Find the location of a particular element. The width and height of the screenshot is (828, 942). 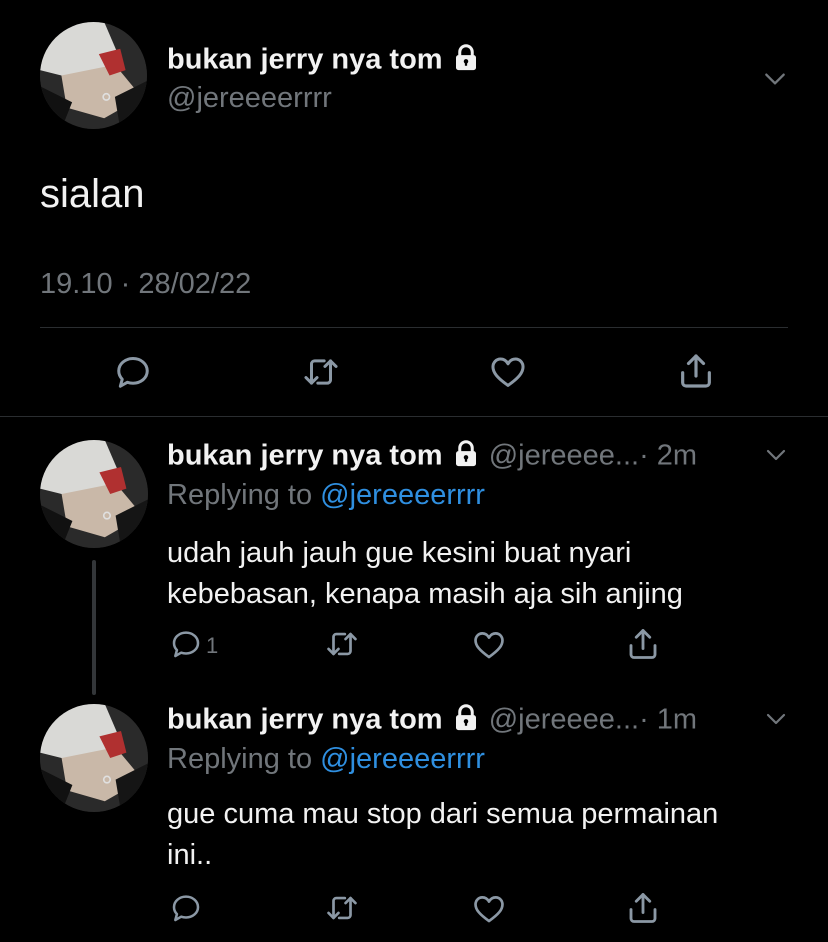

handle: @jereeeerrrr is located at coordinates (249, 98).